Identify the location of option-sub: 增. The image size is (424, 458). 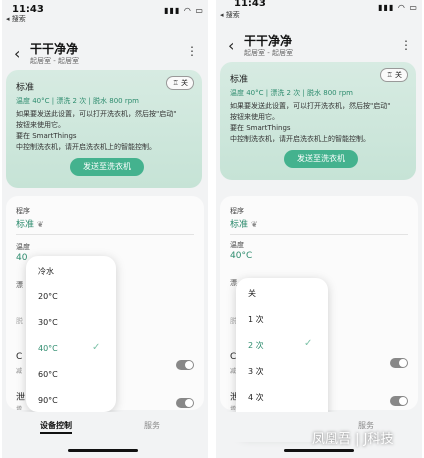
(19, 408).